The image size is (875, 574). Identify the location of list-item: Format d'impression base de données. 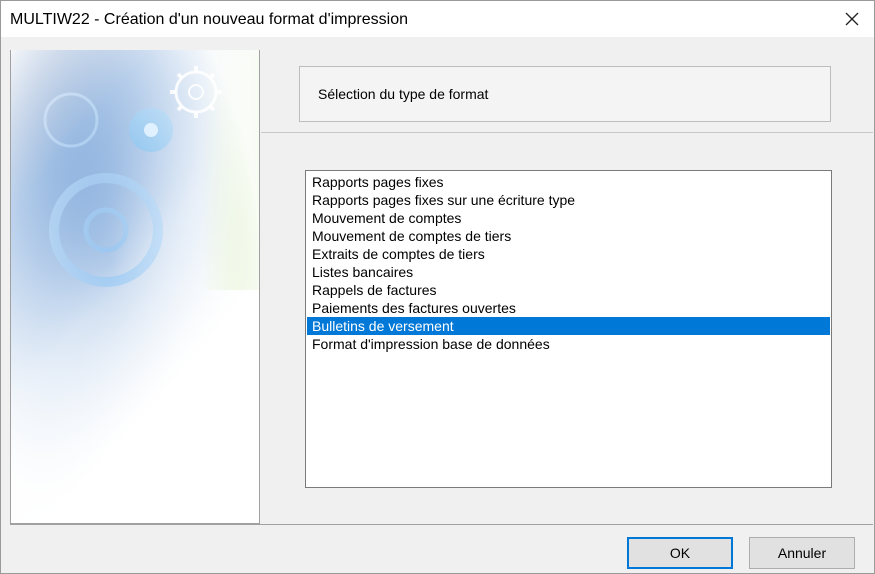
(568, 344).